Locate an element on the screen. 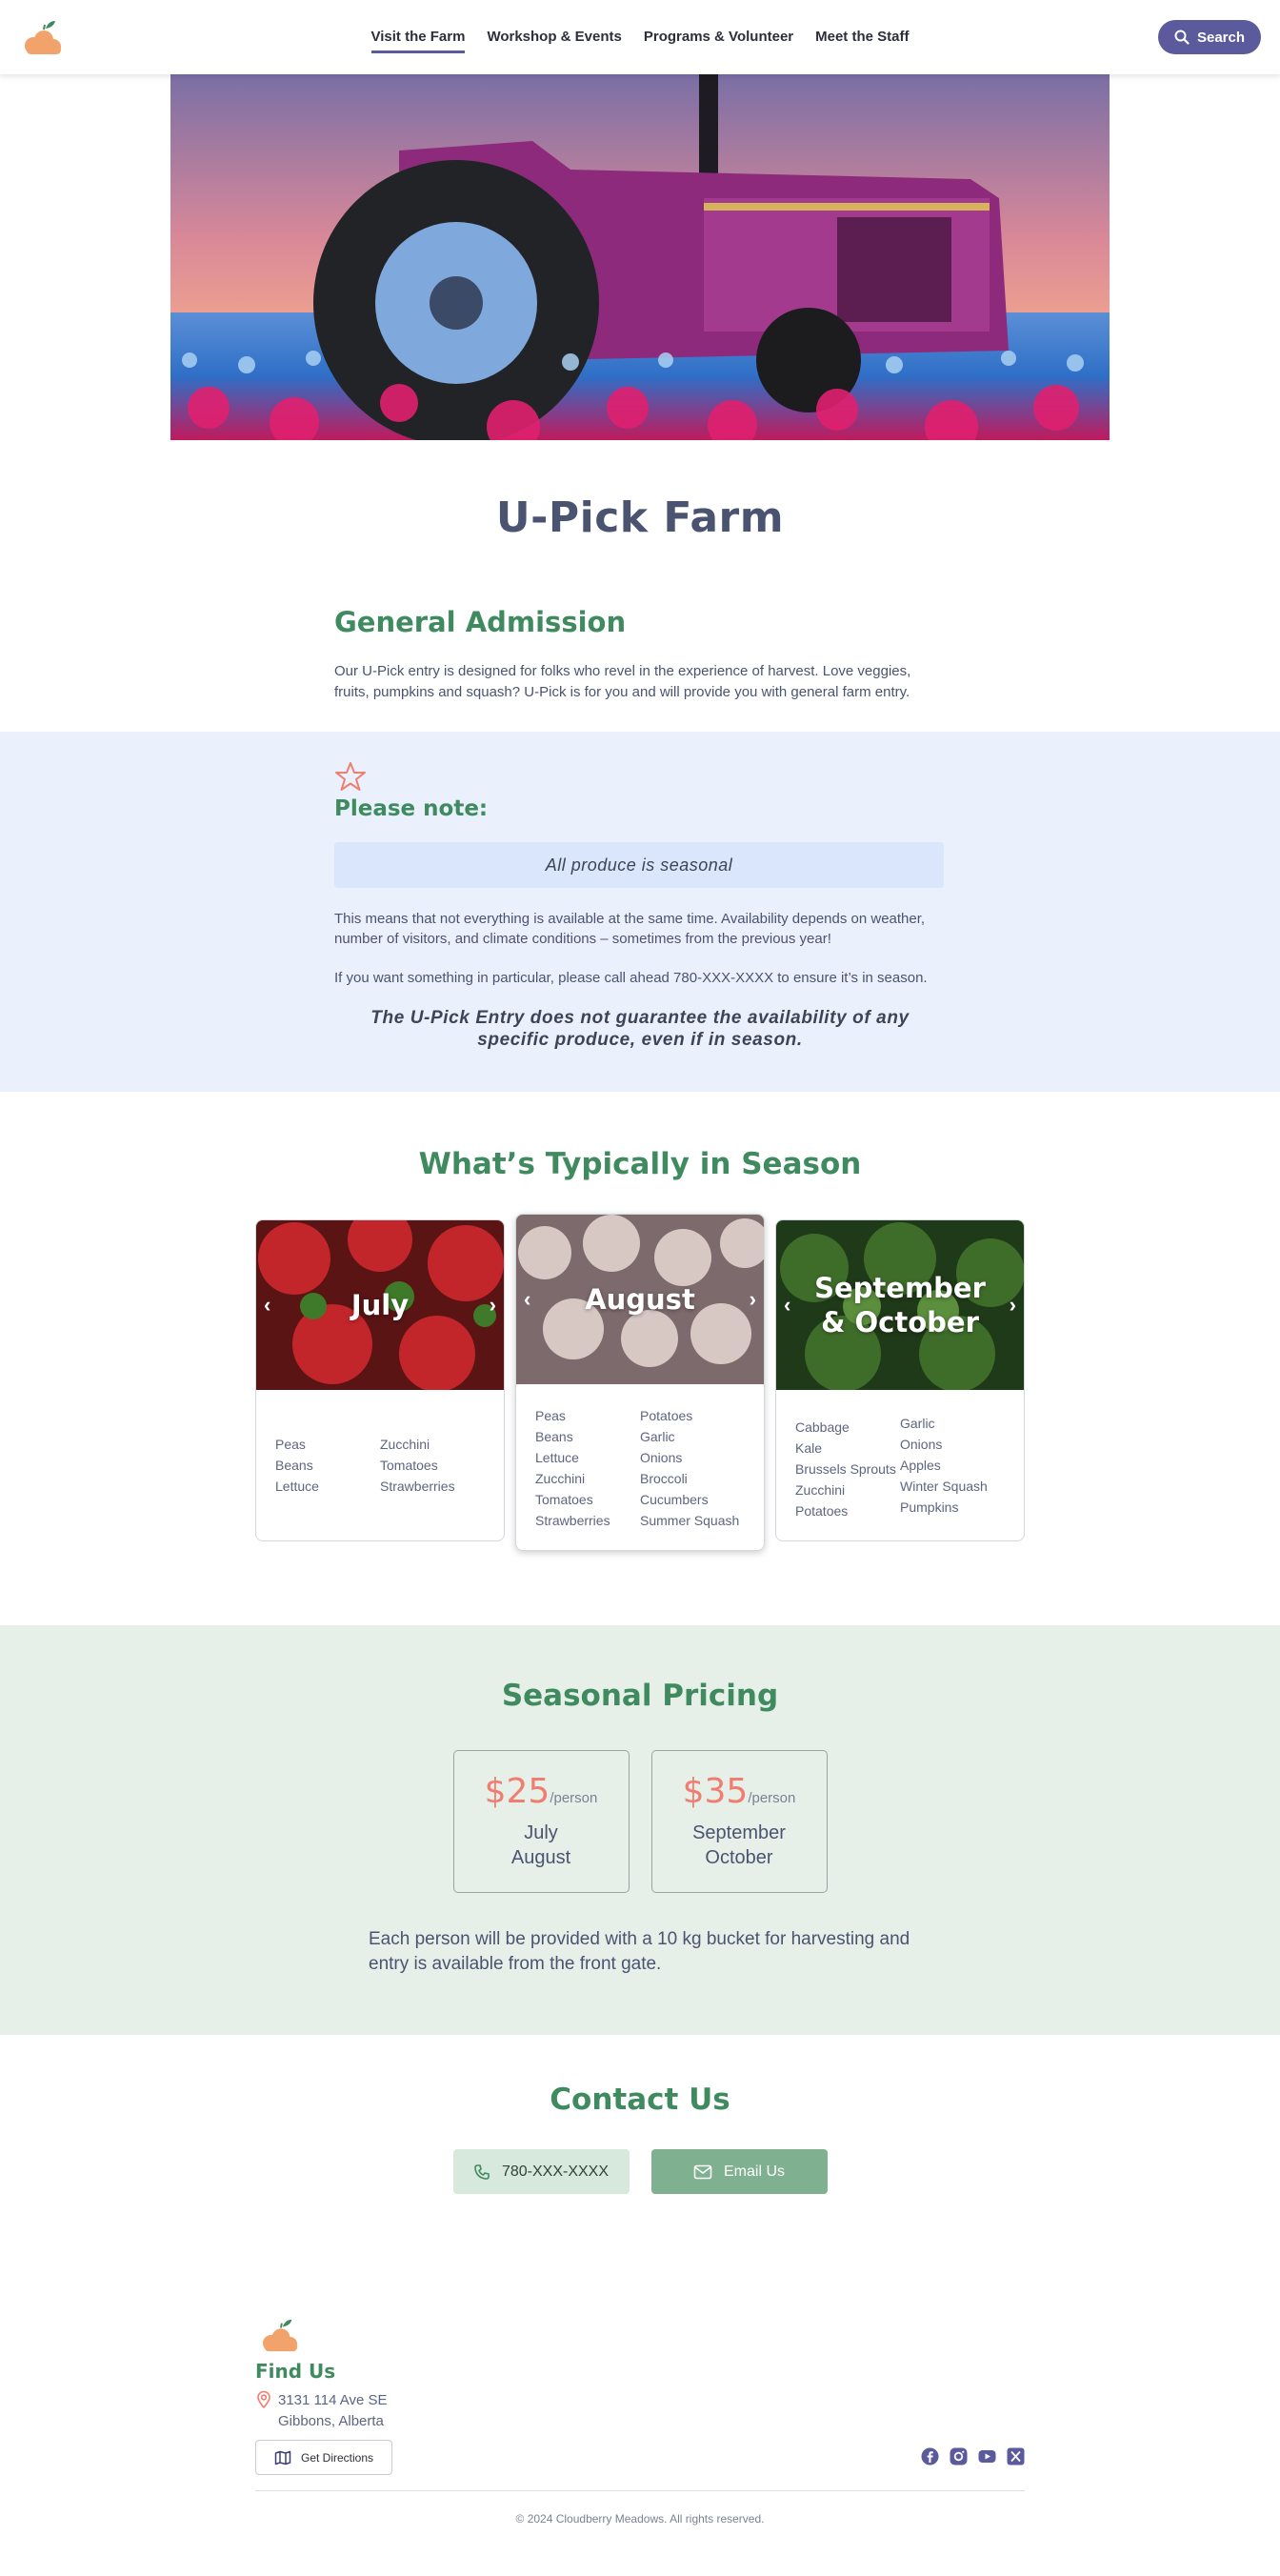 This screenshot has height=2576, width=1280. get-directions-label: Get Directions is located at coordinates (337, 2457).